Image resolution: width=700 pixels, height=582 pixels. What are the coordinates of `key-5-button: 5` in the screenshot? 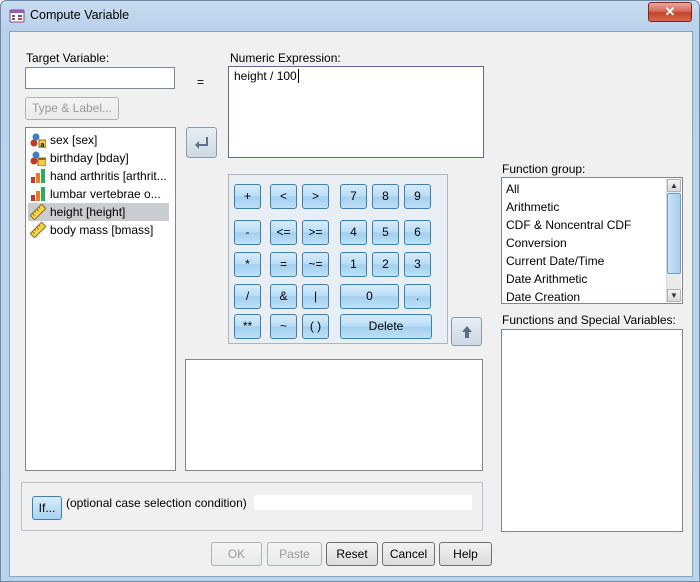 It's located at (385, 232).